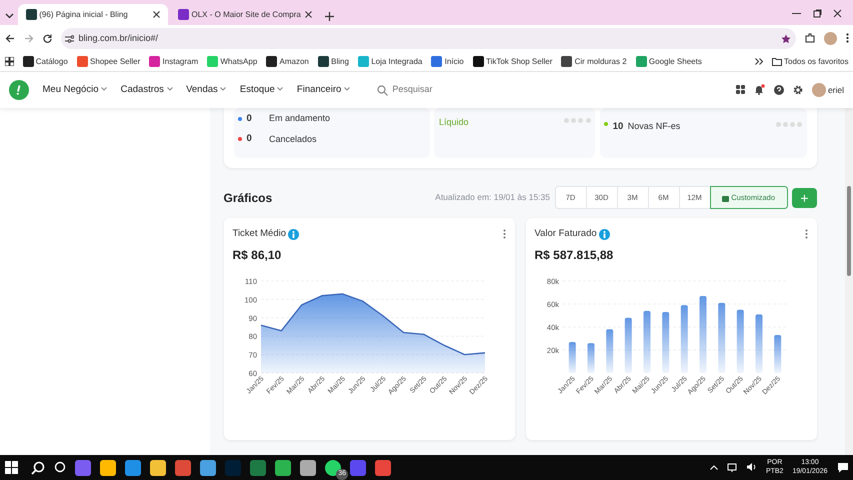 Image resolution: width=853 pixels, height=480 pixels. I want to click on nav-menu-item: Vendas, so click(206, 90).